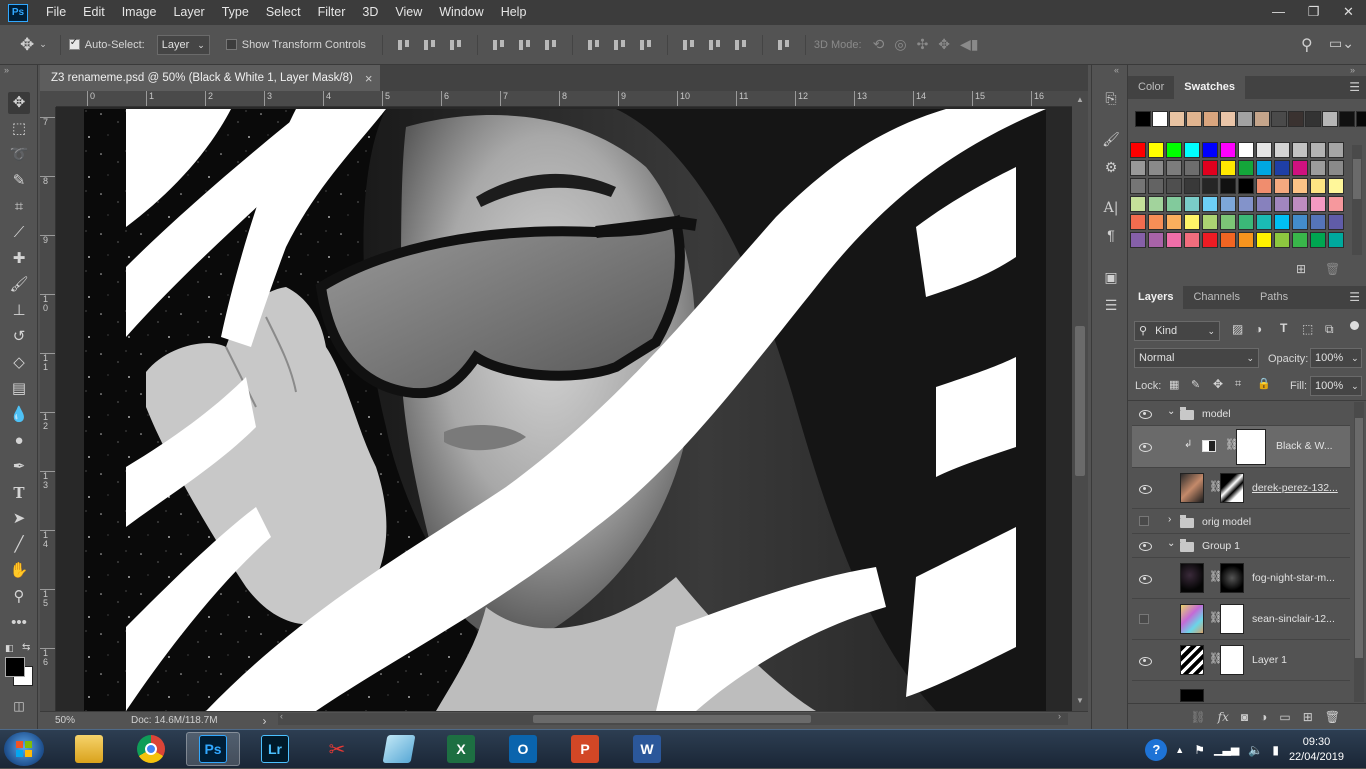 This screenshot has width=1366, height=769. I want to click on lock-transparent-icon: ▦, so click(1174, 384).